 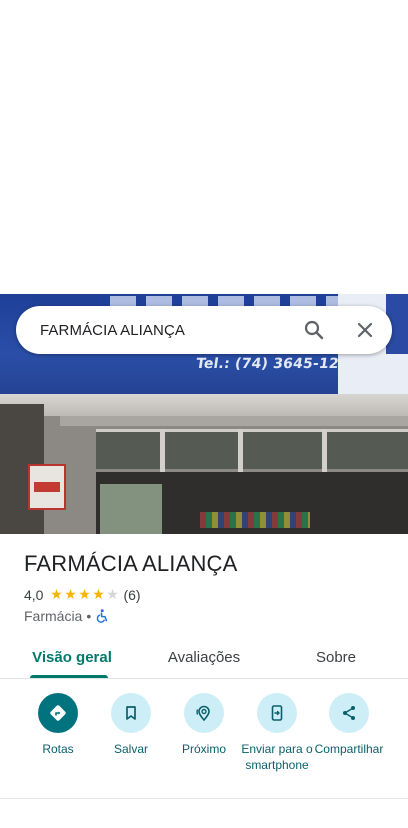 What do you see at coordinates (277, 757) in the screenshot?
I see `send-to-phone-label: Enviar para o smartphone` at bounding box center [277, 757].